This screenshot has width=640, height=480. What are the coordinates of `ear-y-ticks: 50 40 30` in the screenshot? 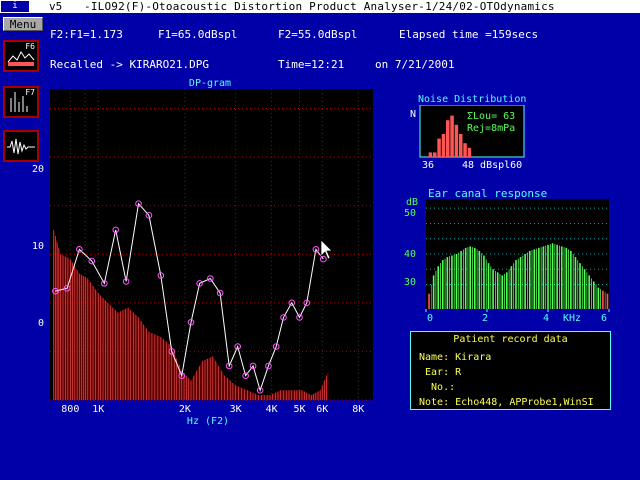 It's located at (410, 248).